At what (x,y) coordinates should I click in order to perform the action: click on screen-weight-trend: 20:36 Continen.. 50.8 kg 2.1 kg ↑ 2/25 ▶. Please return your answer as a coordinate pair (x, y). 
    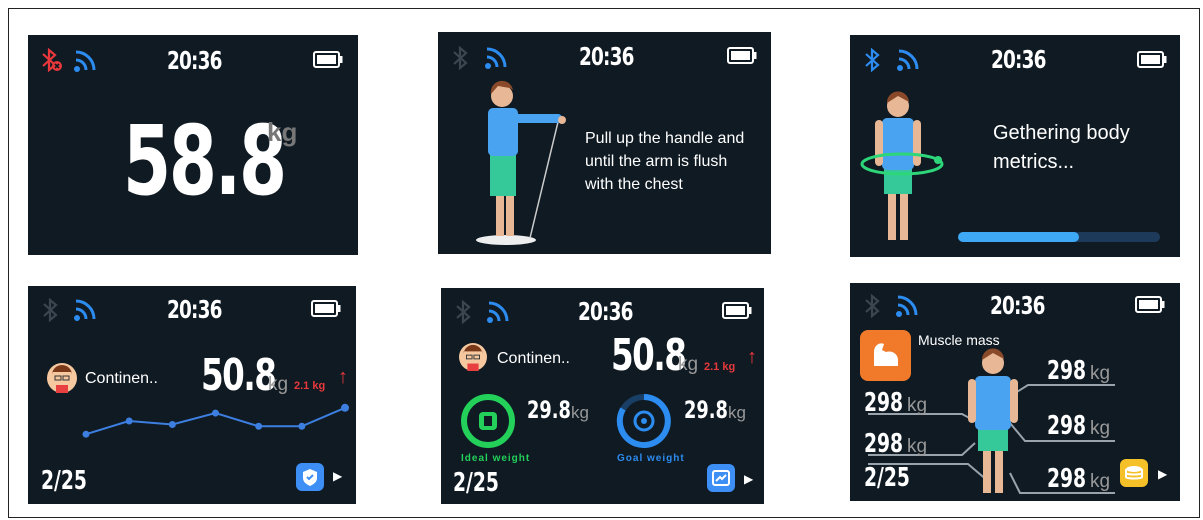
    Looking at the image, I should click on (192, 395).